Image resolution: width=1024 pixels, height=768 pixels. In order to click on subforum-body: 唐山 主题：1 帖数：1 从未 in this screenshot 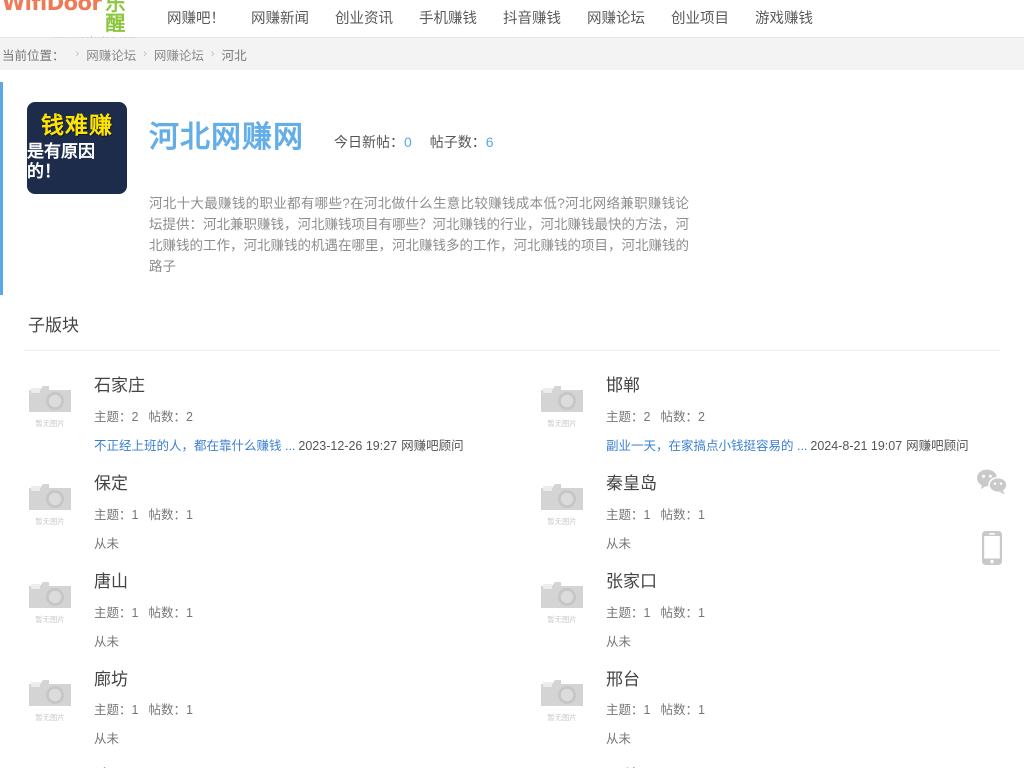, I will do `click(303, 610)`.